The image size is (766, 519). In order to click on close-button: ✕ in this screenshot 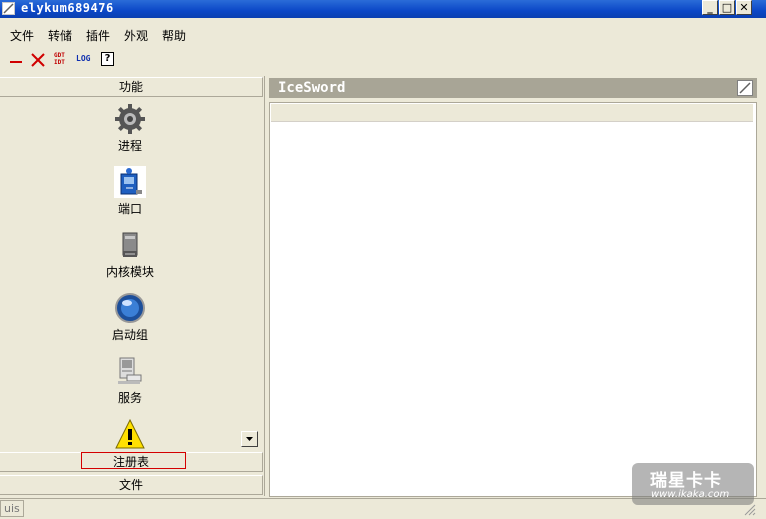, I will do `click(744, 7)`.